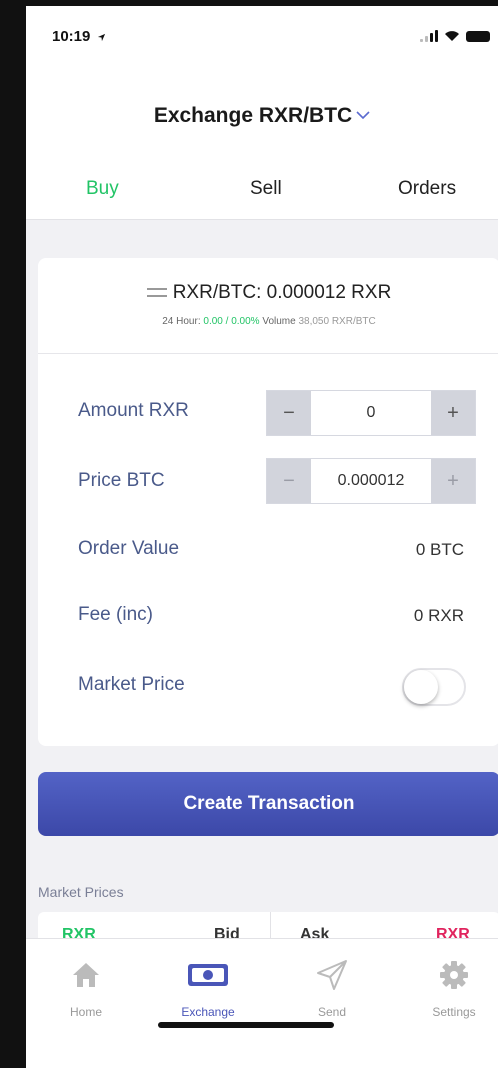 The height and width of the screenshot is (1068, 498). I want to click on status-icons, so click(455, 36).